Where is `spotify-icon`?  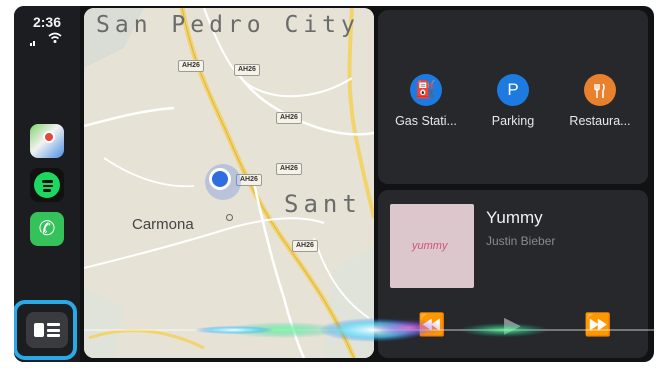
spotify-icon is located at coordinates (47, 185).